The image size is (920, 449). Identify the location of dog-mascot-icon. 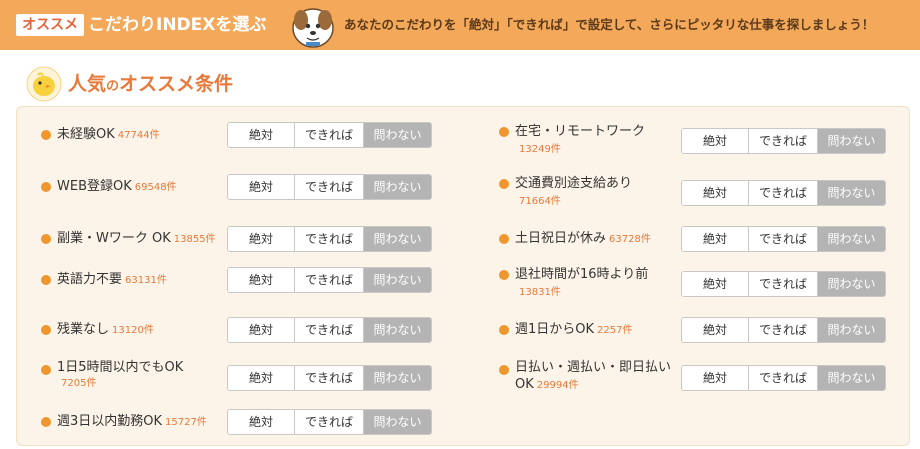
(313, 28).